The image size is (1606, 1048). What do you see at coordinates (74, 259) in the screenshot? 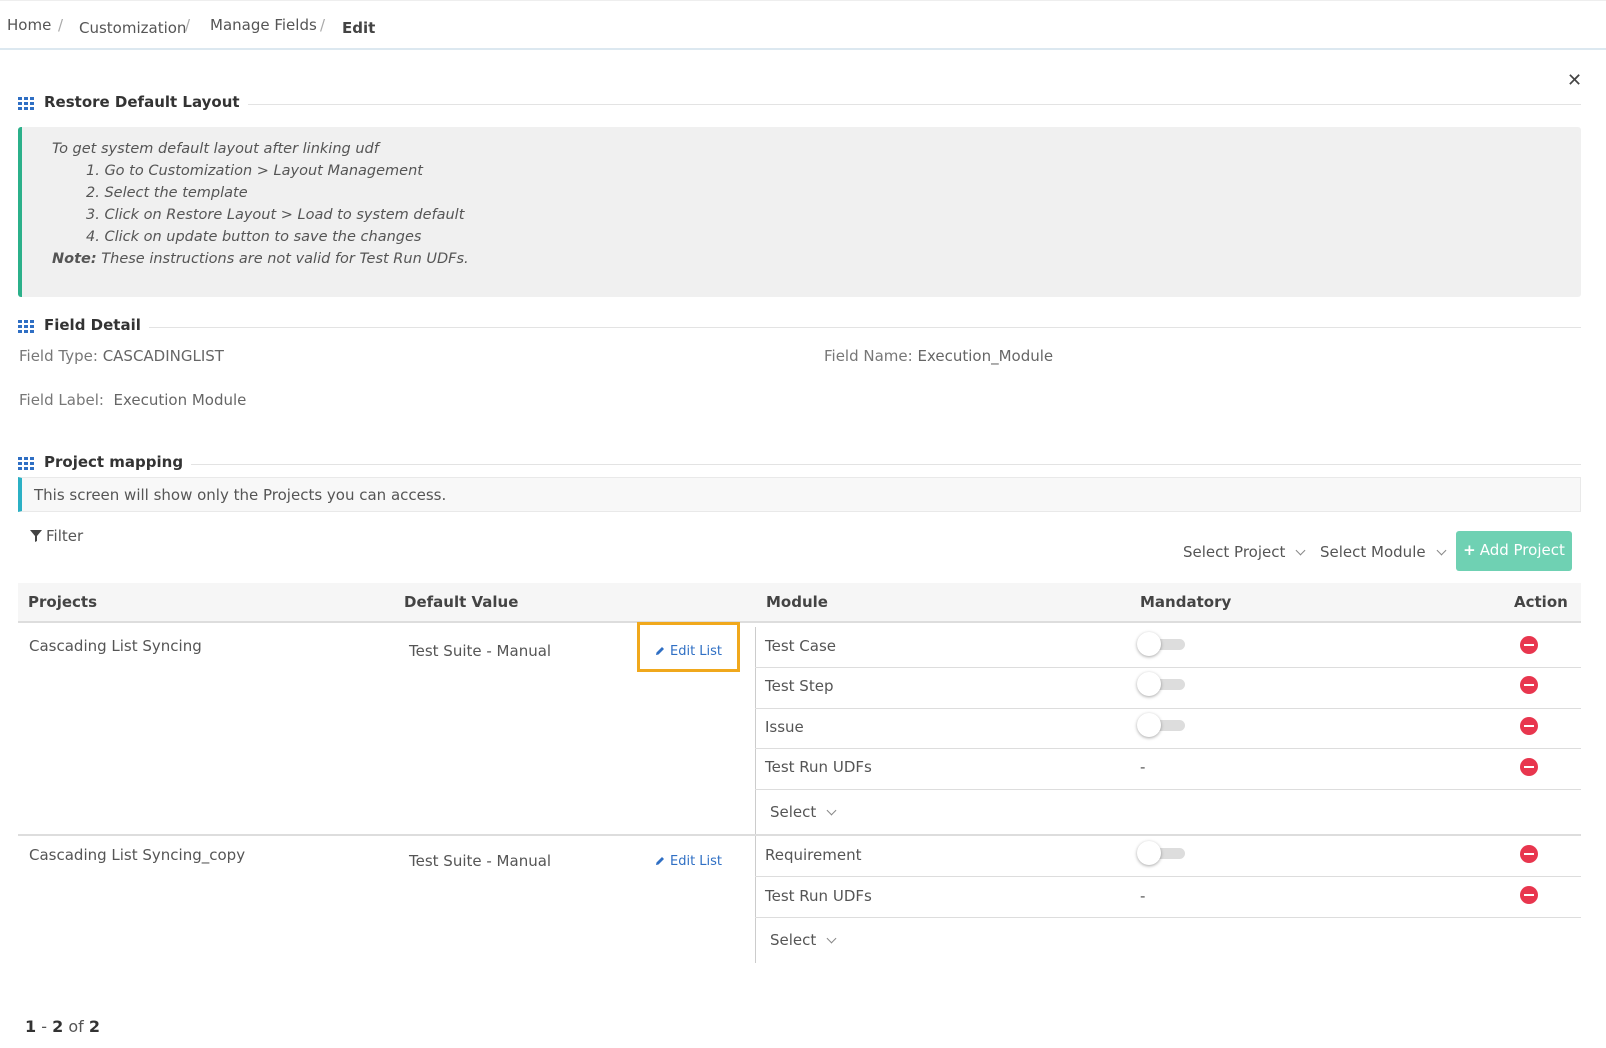
I see `note-label: Note:` at bounding box center [74, 259].